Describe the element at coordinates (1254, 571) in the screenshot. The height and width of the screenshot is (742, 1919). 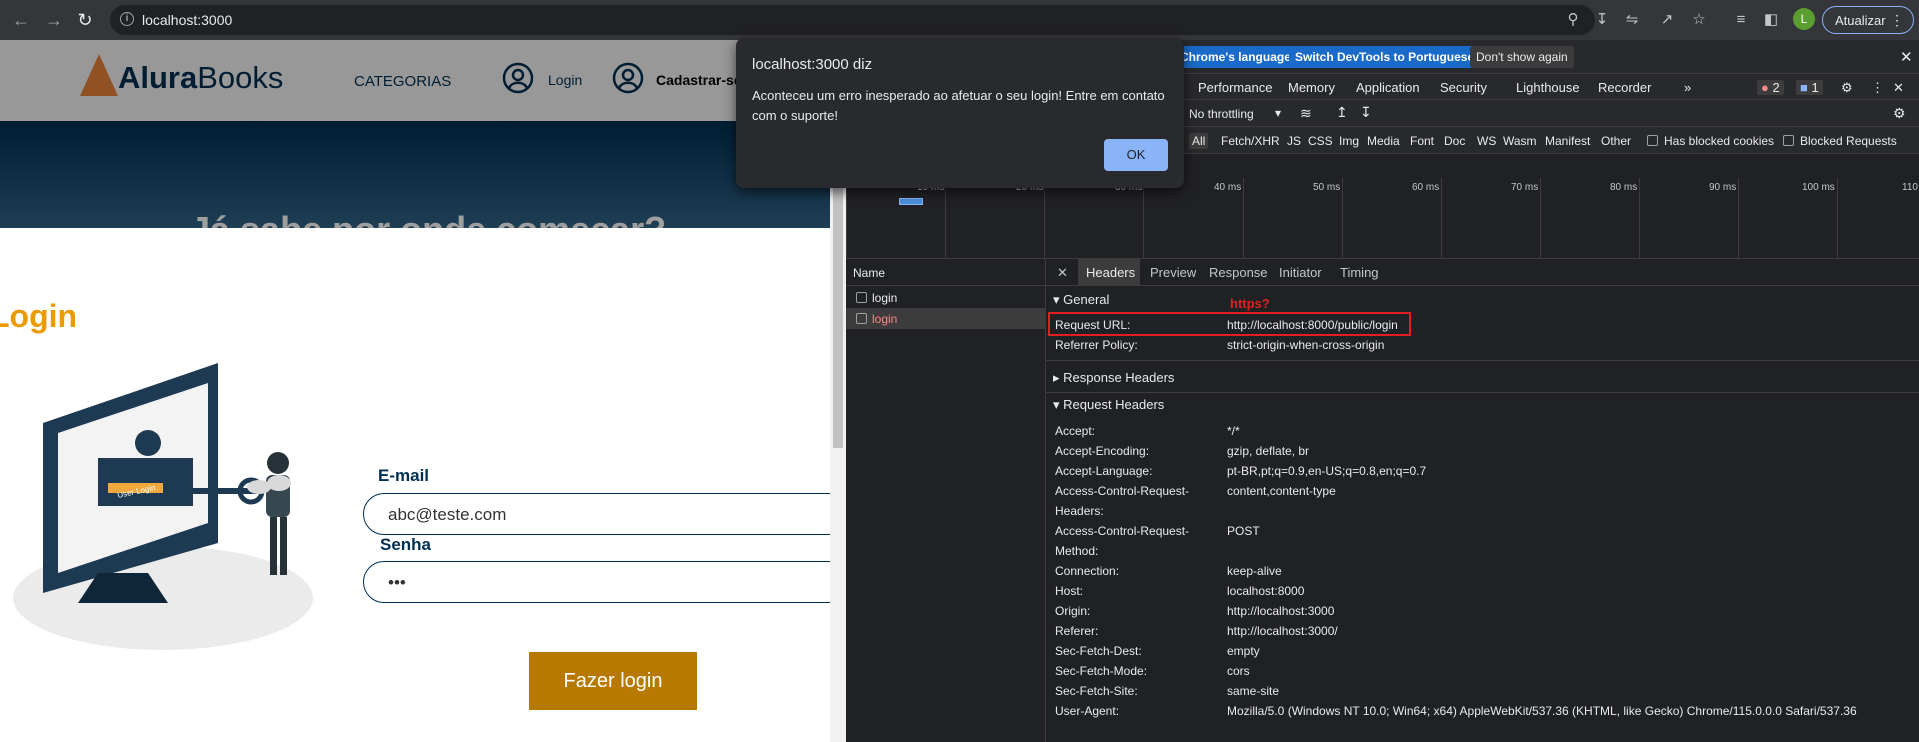
I see `header-value: keep-alive` at that location.